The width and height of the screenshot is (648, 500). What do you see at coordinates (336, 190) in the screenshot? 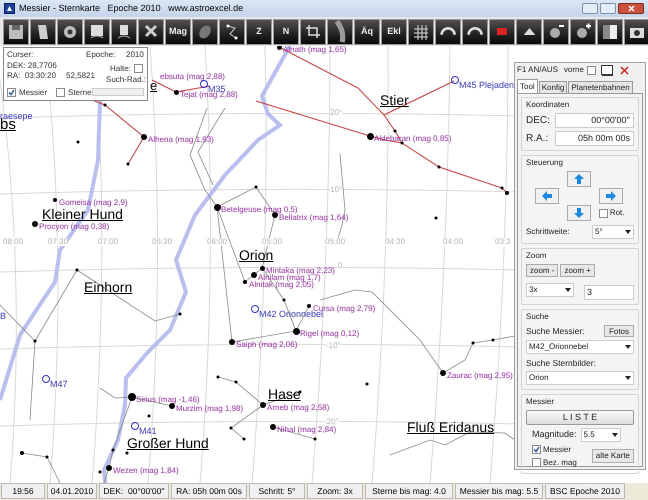
I see `dec-label: 10°` at bounding box center [336, 190].